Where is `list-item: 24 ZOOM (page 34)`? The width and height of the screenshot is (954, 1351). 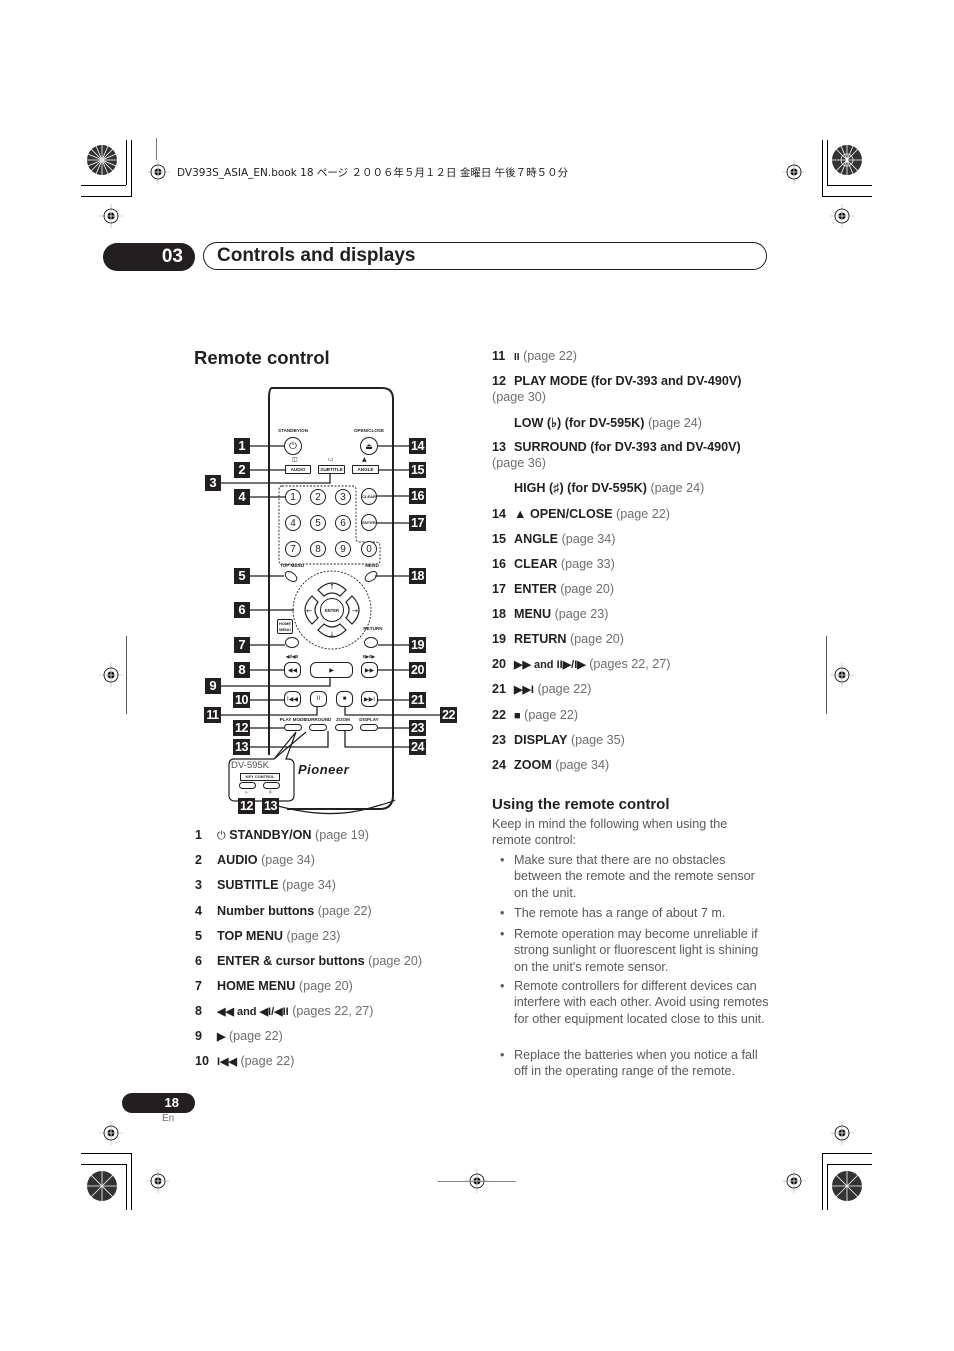
list-item: 24 ZOOM (page 34) is located at coordinates (551, 765).